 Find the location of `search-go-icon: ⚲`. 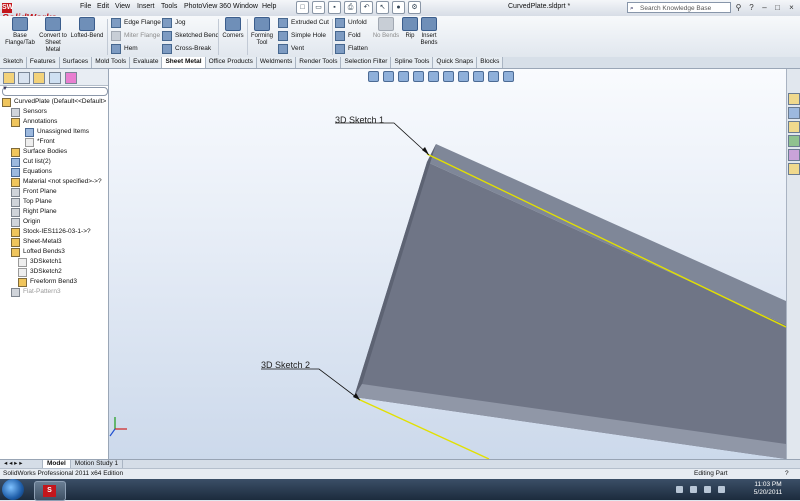

search-go-icon: ⚲ is located at coordinates (738, 7).